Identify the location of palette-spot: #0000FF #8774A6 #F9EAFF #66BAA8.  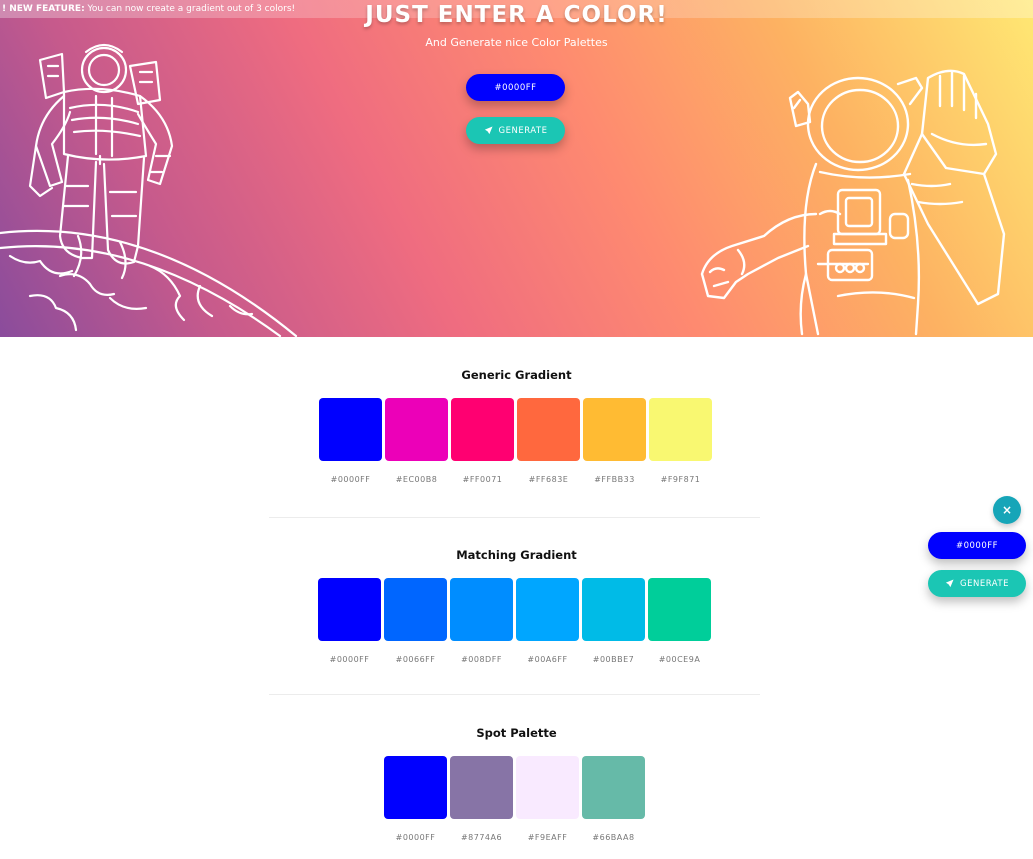
(514, 799).